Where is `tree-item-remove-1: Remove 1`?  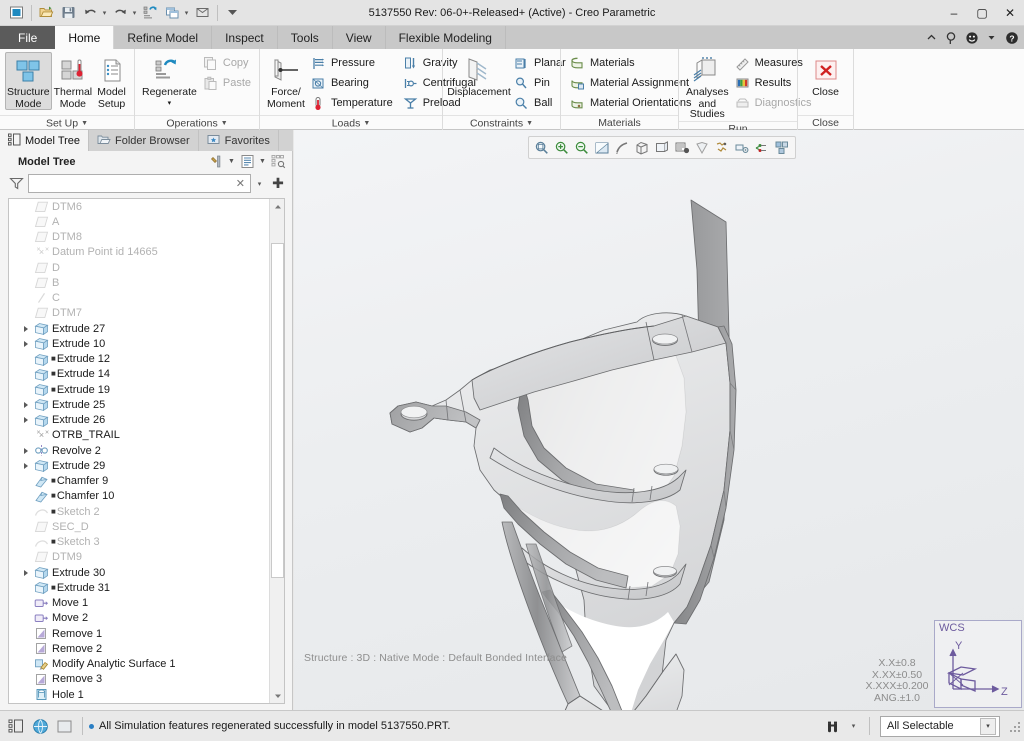
tree-item-remove-1: Remove 1 is located at coordinates (139, 633).